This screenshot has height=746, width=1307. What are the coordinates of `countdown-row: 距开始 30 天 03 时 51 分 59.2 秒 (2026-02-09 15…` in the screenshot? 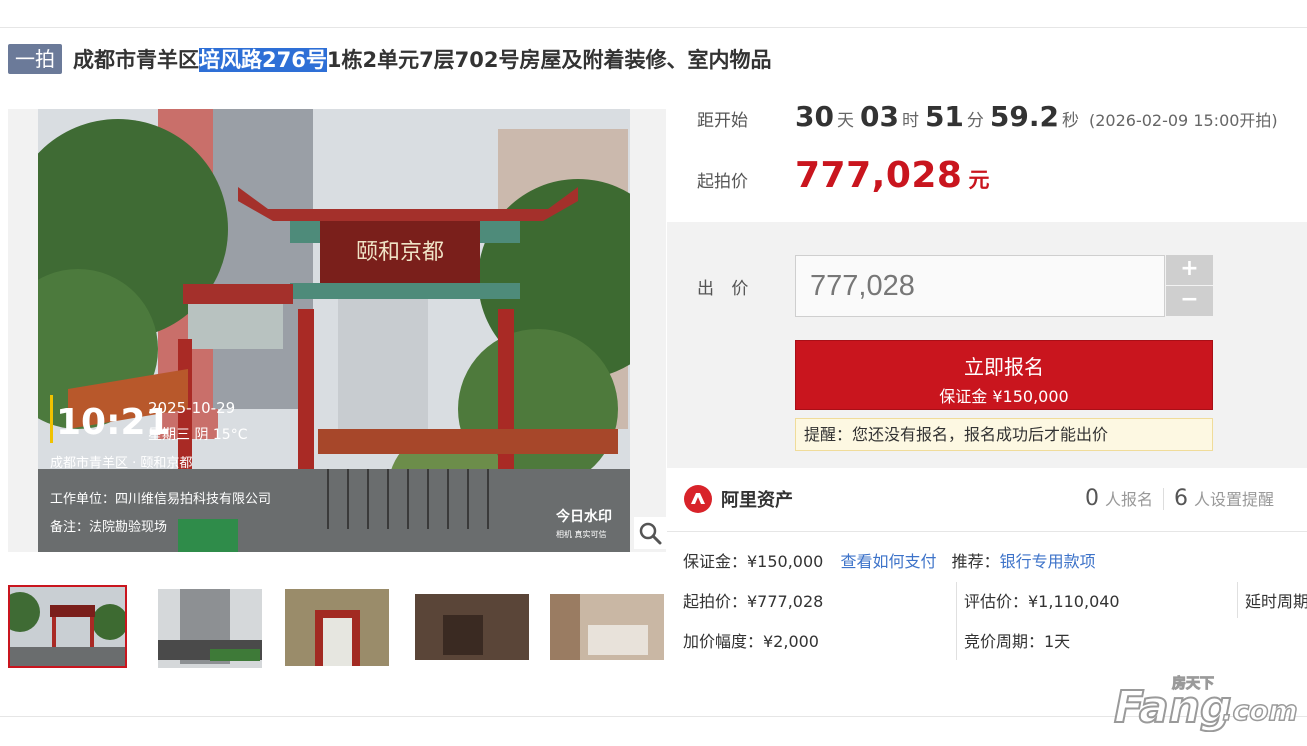 It's located at (987, 120).